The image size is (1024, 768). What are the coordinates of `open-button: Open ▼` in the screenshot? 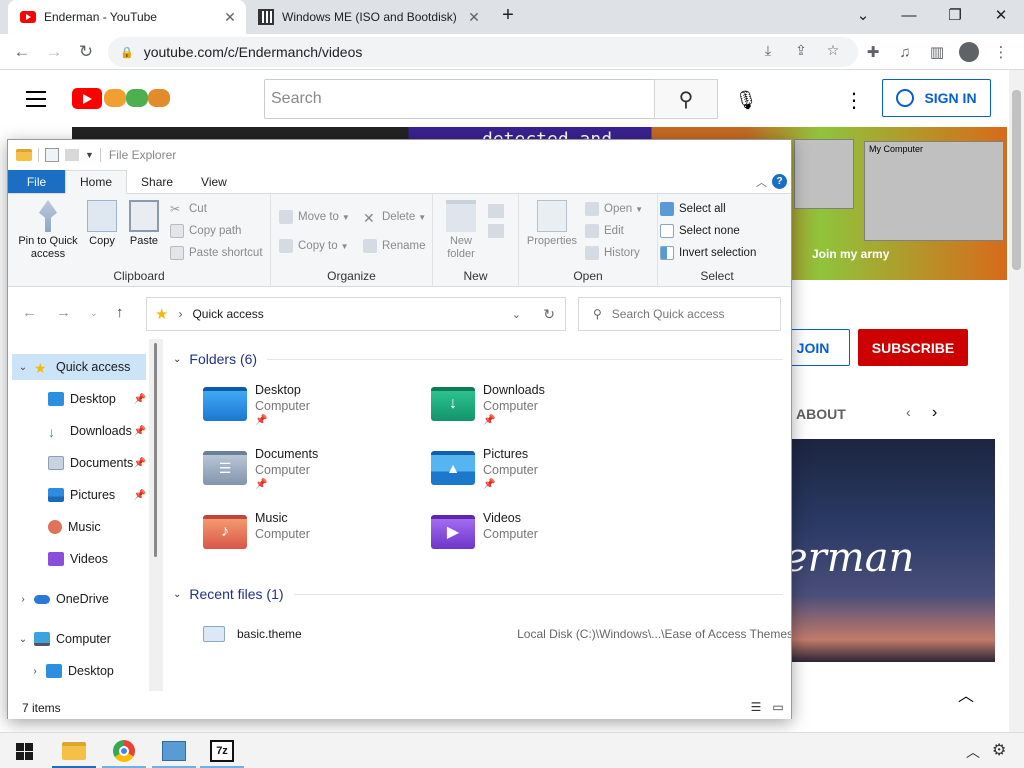 It's located at (614, 209).